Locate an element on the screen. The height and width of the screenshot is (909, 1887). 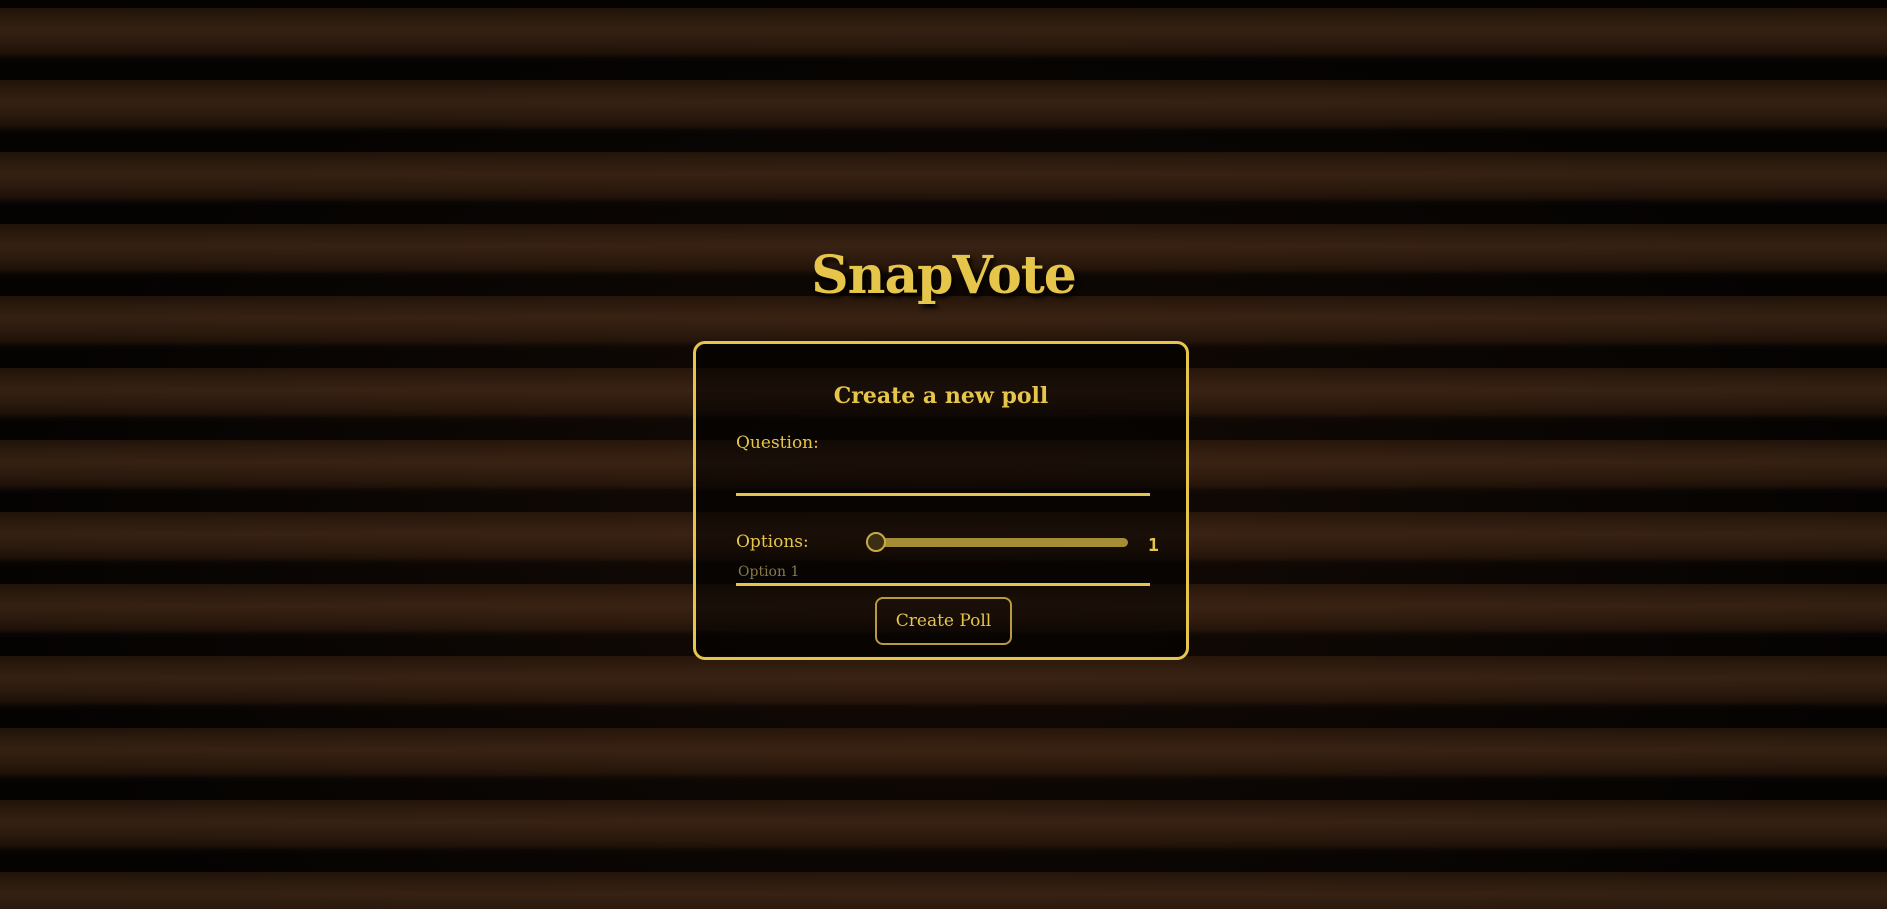
slider-track is located at coordinates (997, 542).